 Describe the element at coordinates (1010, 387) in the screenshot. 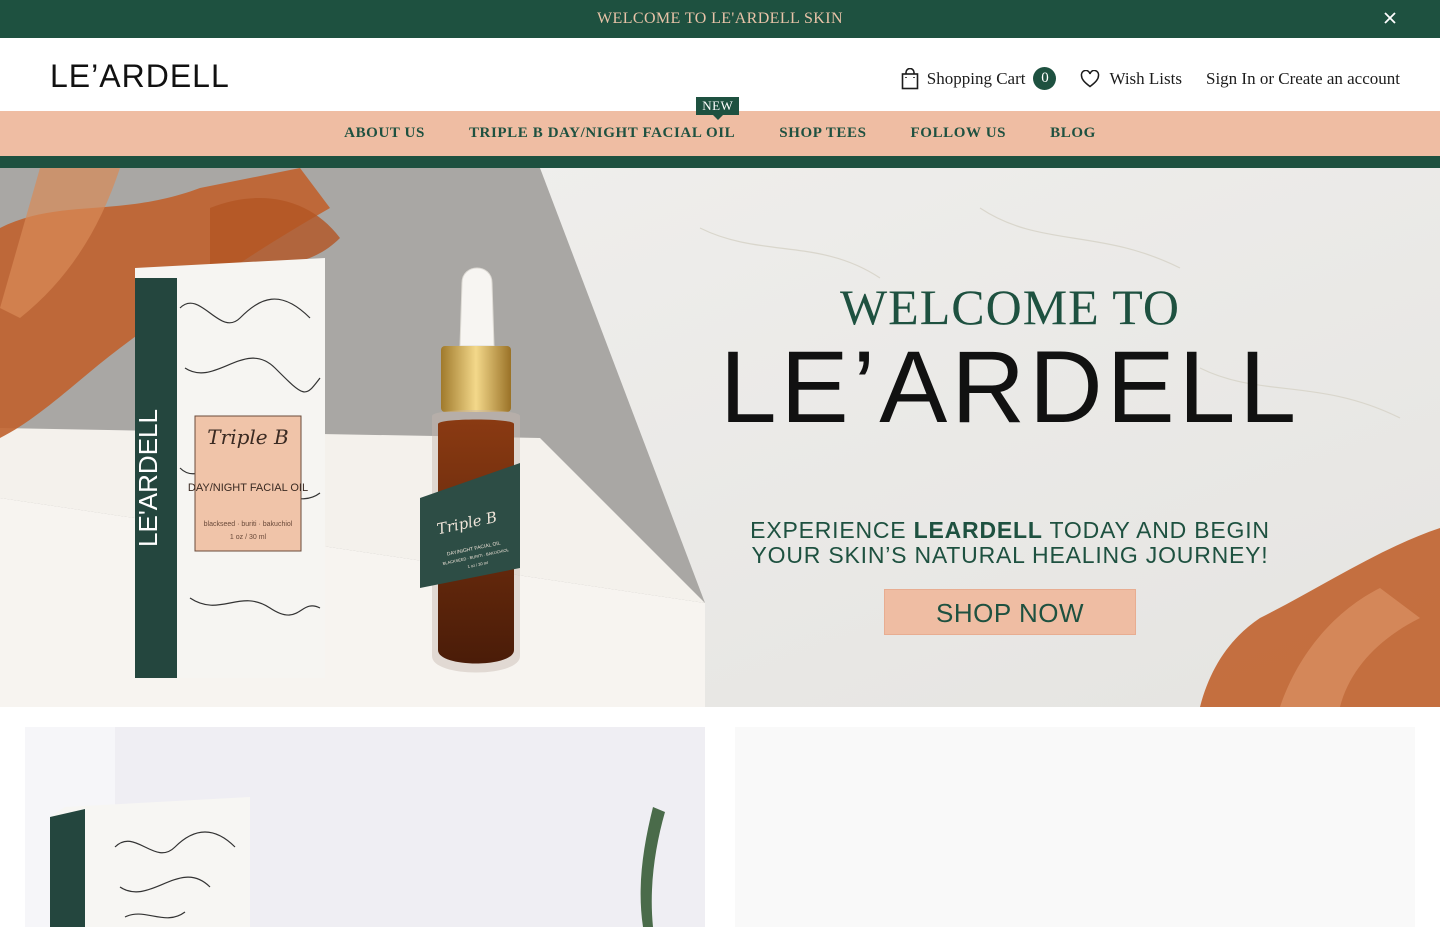

I see `hero-brand: LE’ARDELL` at that location.